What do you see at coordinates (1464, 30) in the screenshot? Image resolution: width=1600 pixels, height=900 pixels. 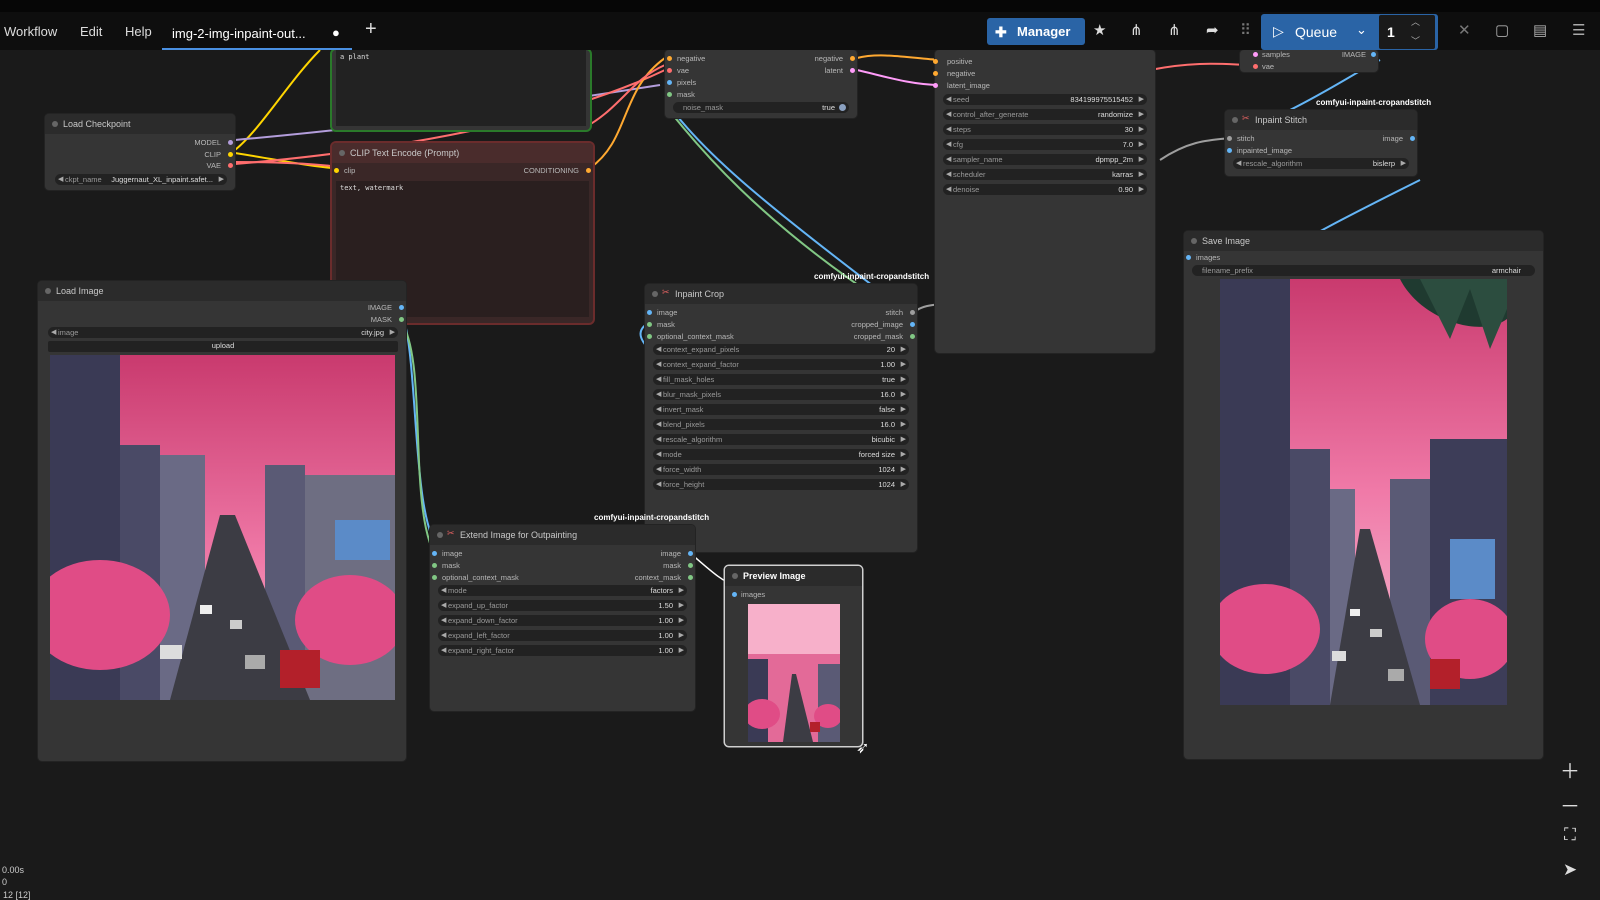 I see `close-icon: ✕` at bounding box center [1464, 30].